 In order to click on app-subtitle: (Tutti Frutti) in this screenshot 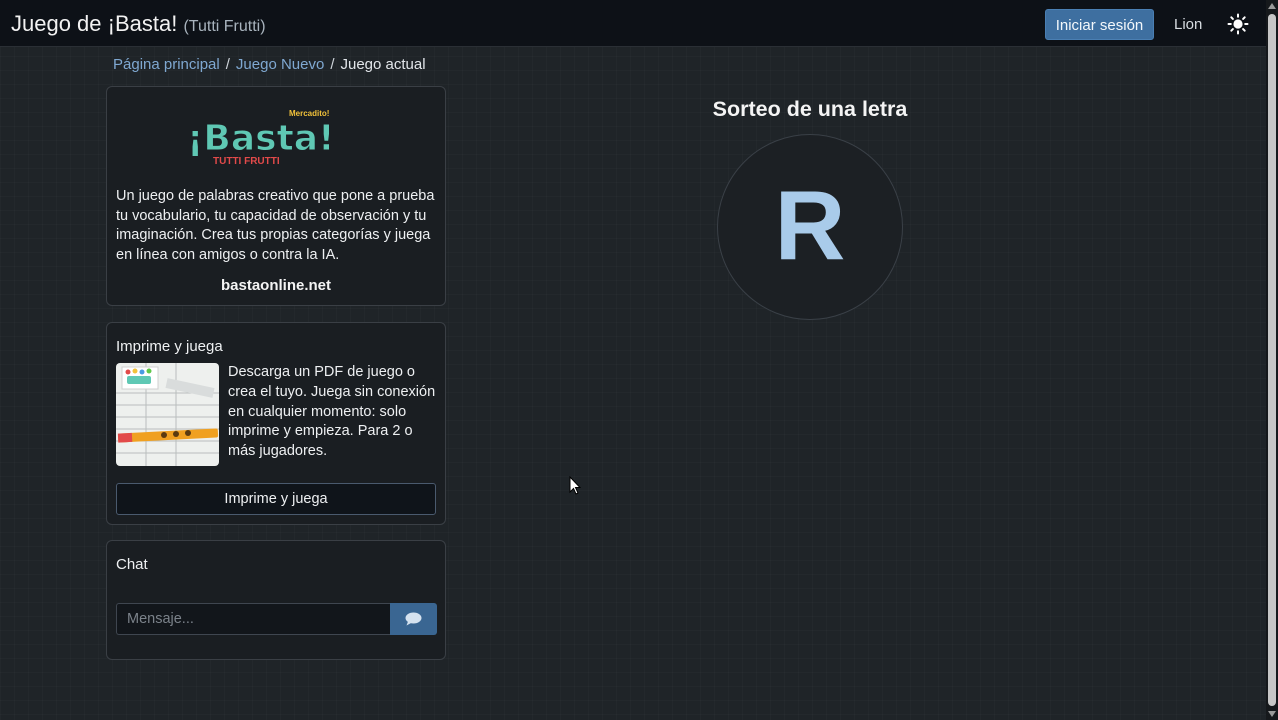, I will do `click(224, 26)`.